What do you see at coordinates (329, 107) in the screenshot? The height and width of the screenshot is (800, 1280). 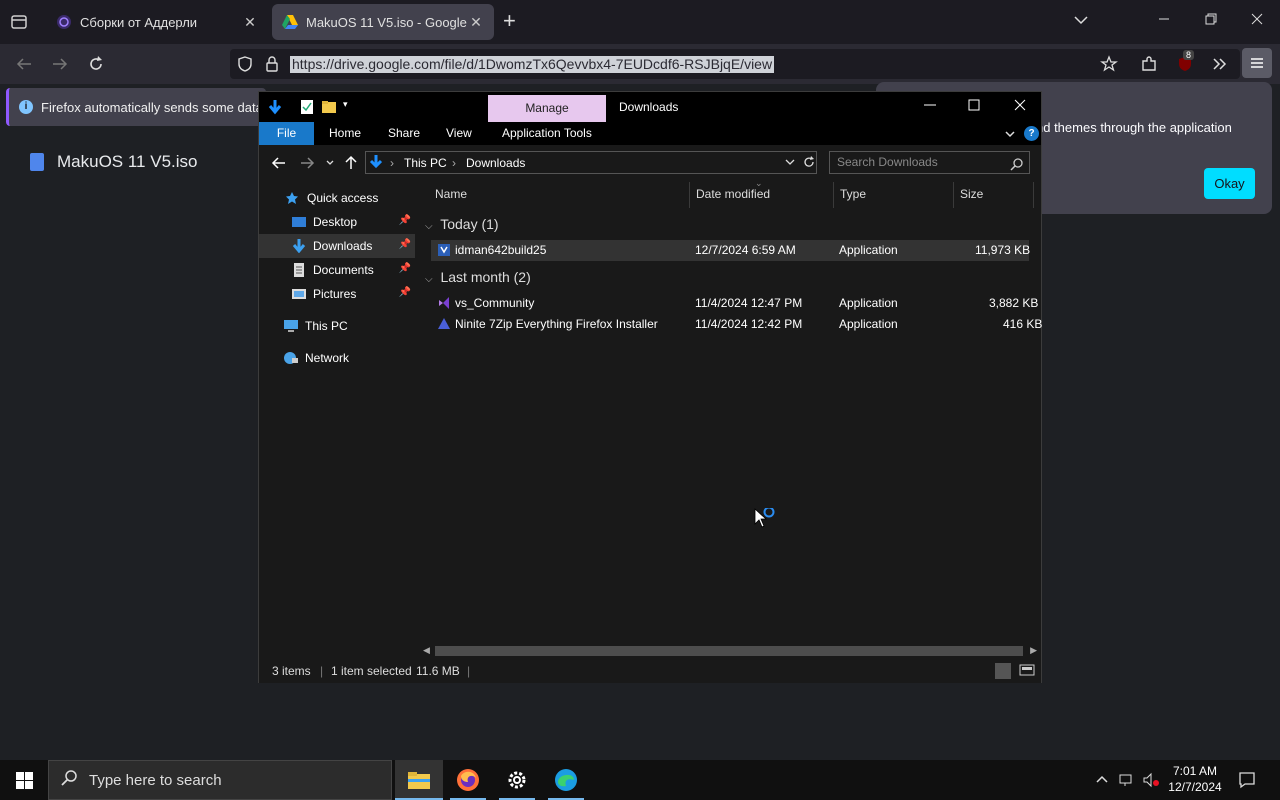 I see `new-folder-icon` at bounding box center [329, 107].